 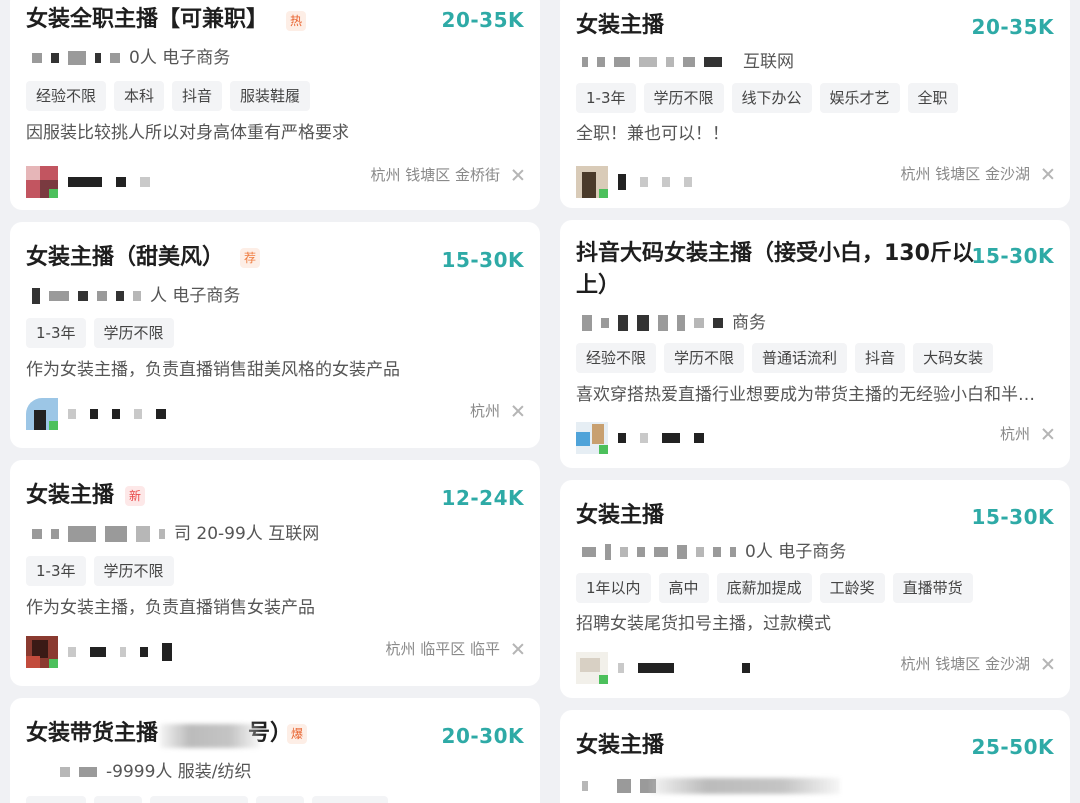 I want to click on company-meta: 互联网, so click(x=768, y=62).